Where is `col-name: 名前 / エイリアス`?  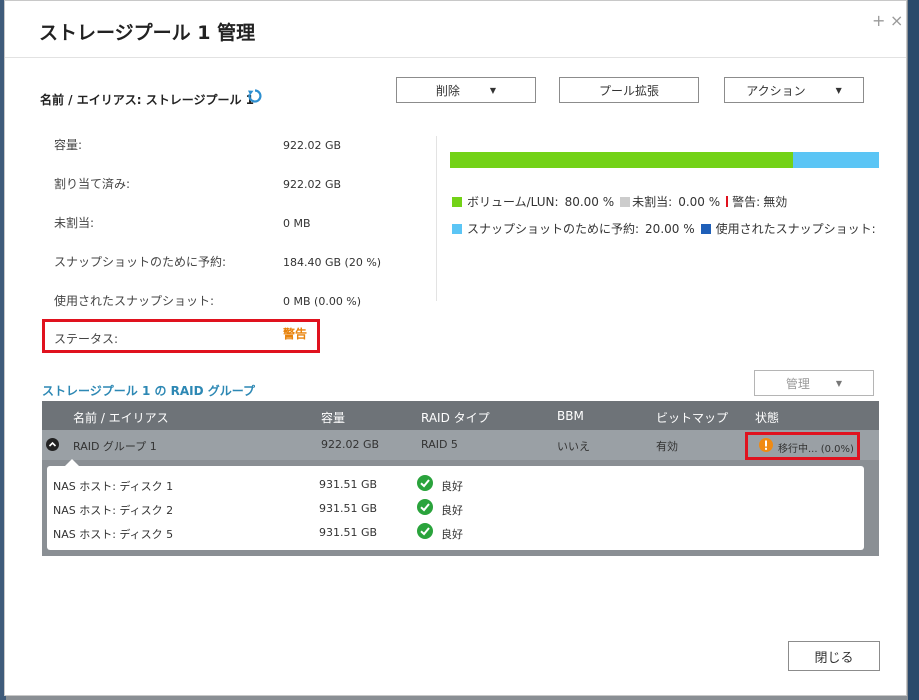 col-name: 名前 / エイリアス is located at coordinates (121, 417).